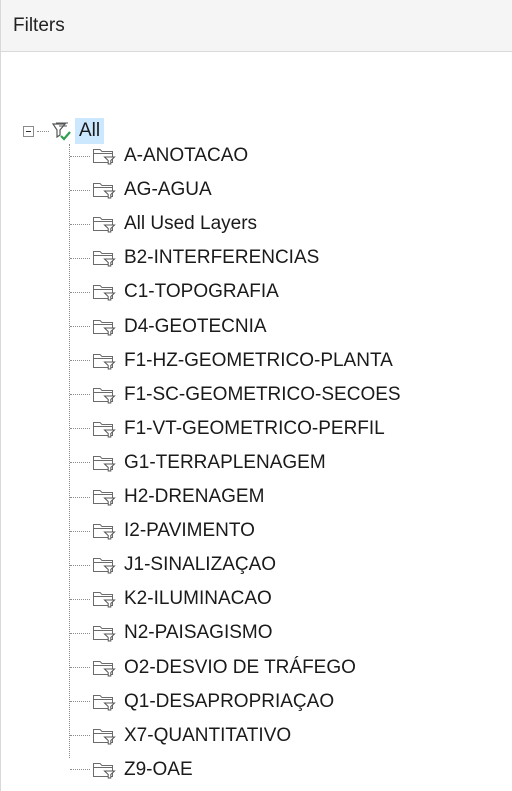 Image resolution: width=512 pixels, height=791 pixels. What do you see at coordinates (222, 258) in the screenshot?
I see `tree-item-label: B2-INTERFERENCIAS` at bounding box center [222, 258].